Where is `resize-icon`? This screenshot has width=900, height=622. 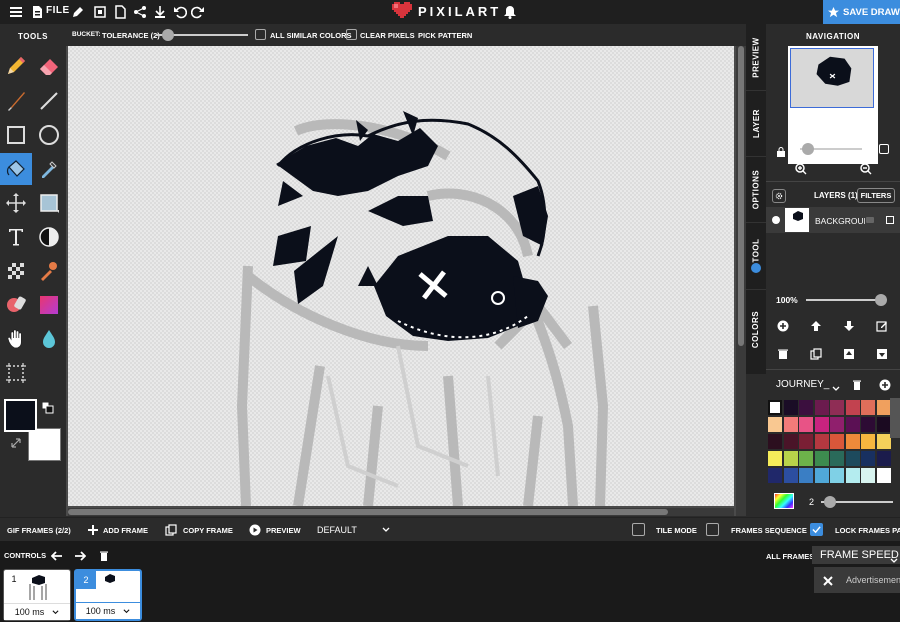 resize-icon is located at coordinates (100, 12).